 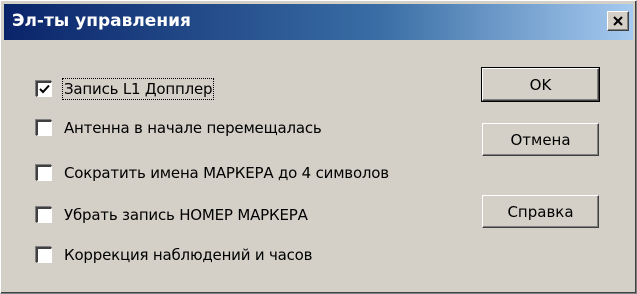 I want to click on checkbox-shorten-marker-names, so click(x=44, y=173).